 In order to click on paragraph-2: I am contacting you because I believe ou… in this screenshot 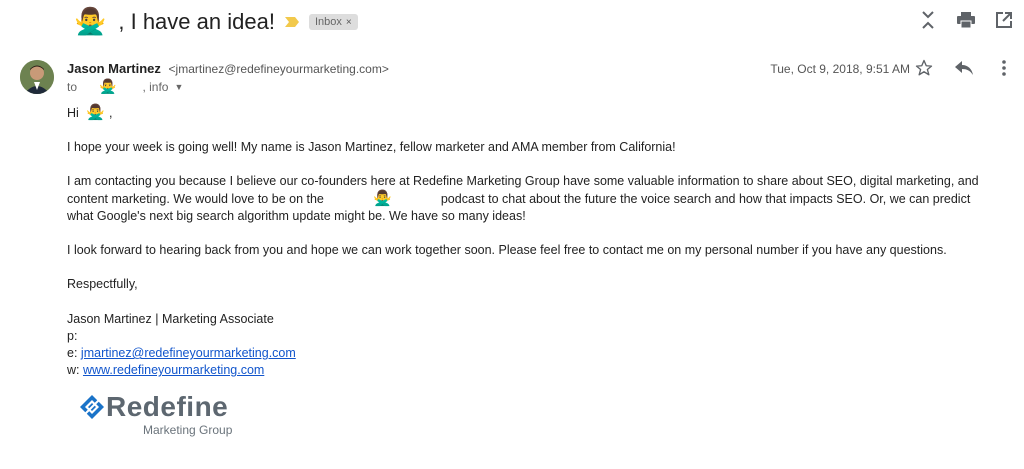, I will do `click(532, 199)`.